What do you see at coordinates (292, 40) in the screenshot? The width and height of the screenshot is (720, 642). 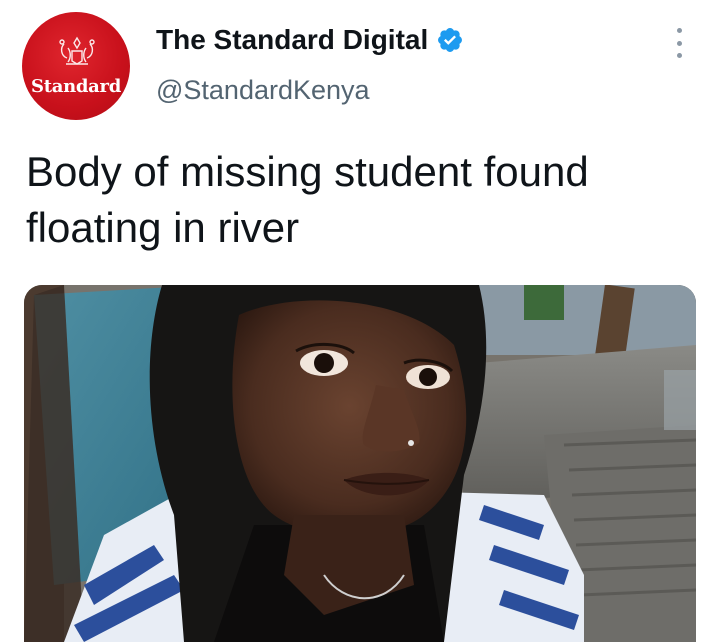 I see `display-name: The Standard Digital` at bounding box center [292, 40].